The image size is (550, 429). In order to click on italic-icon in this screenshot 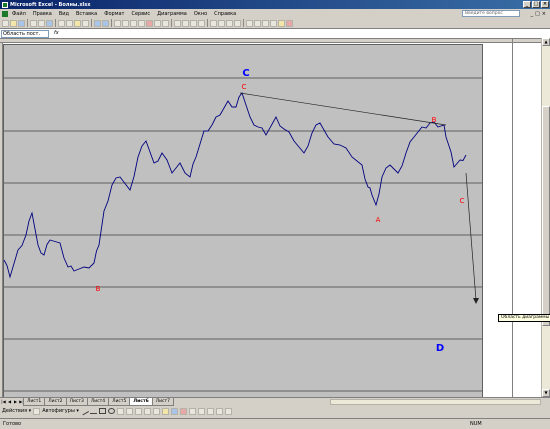, I will do `click(193, 23)`.